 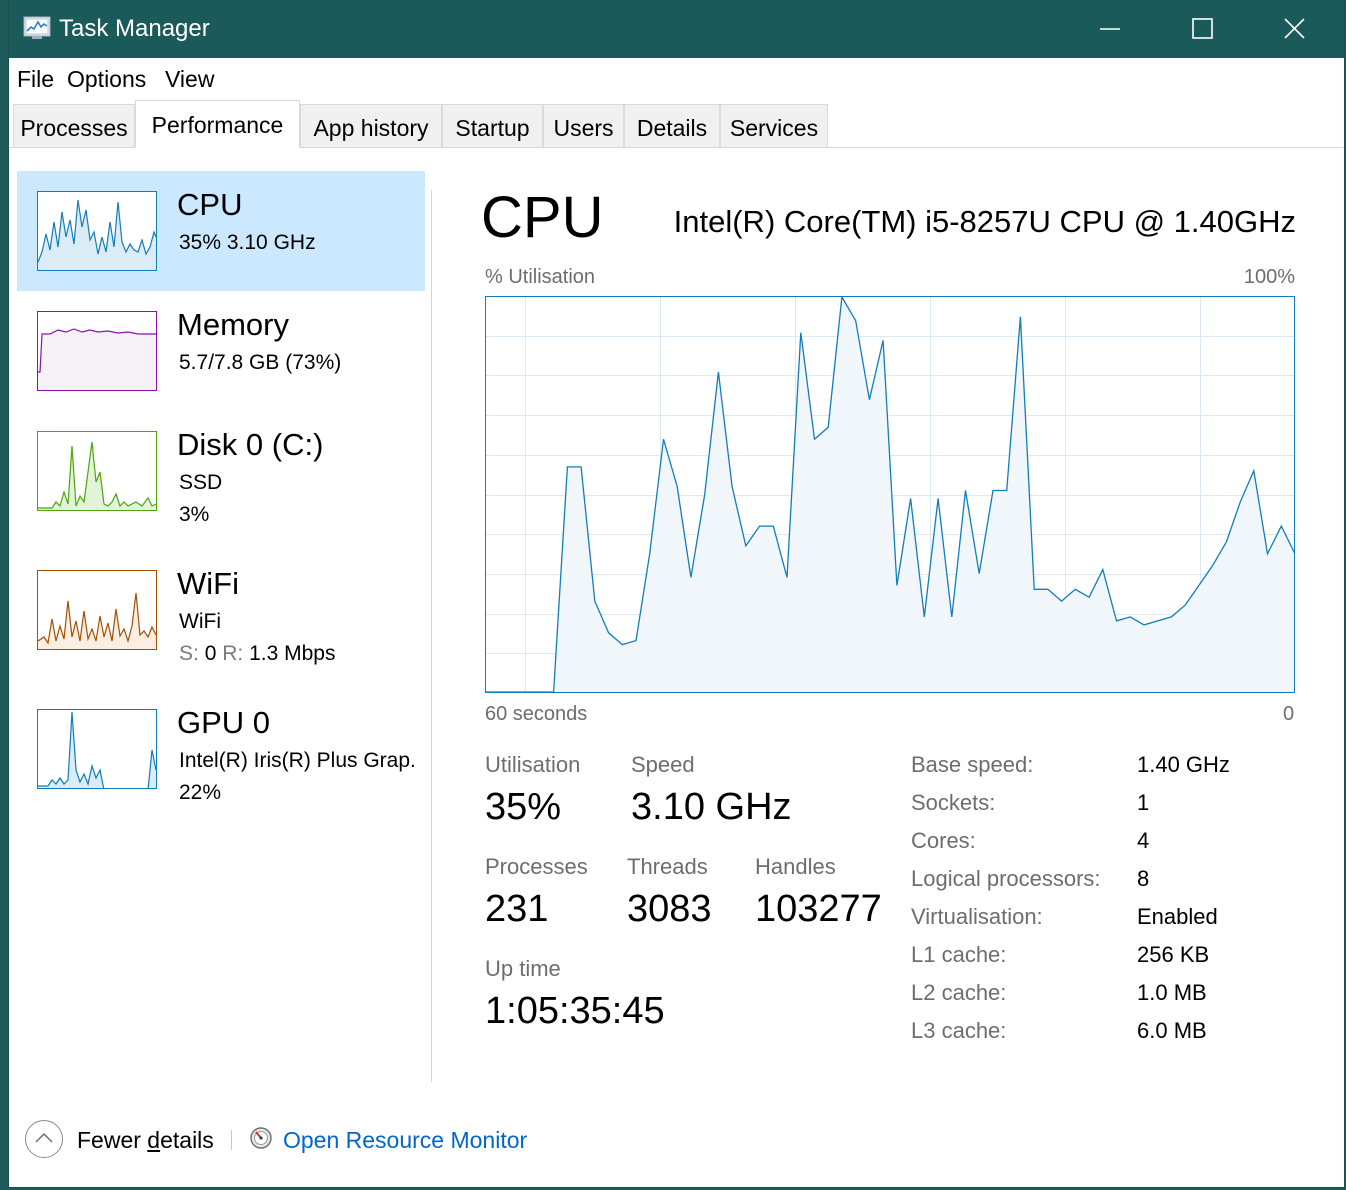 What do you see at coordinates (959, 992) in the screenshot?
I see `spec-label: L2 cache:` at bounding box center [959, 992].